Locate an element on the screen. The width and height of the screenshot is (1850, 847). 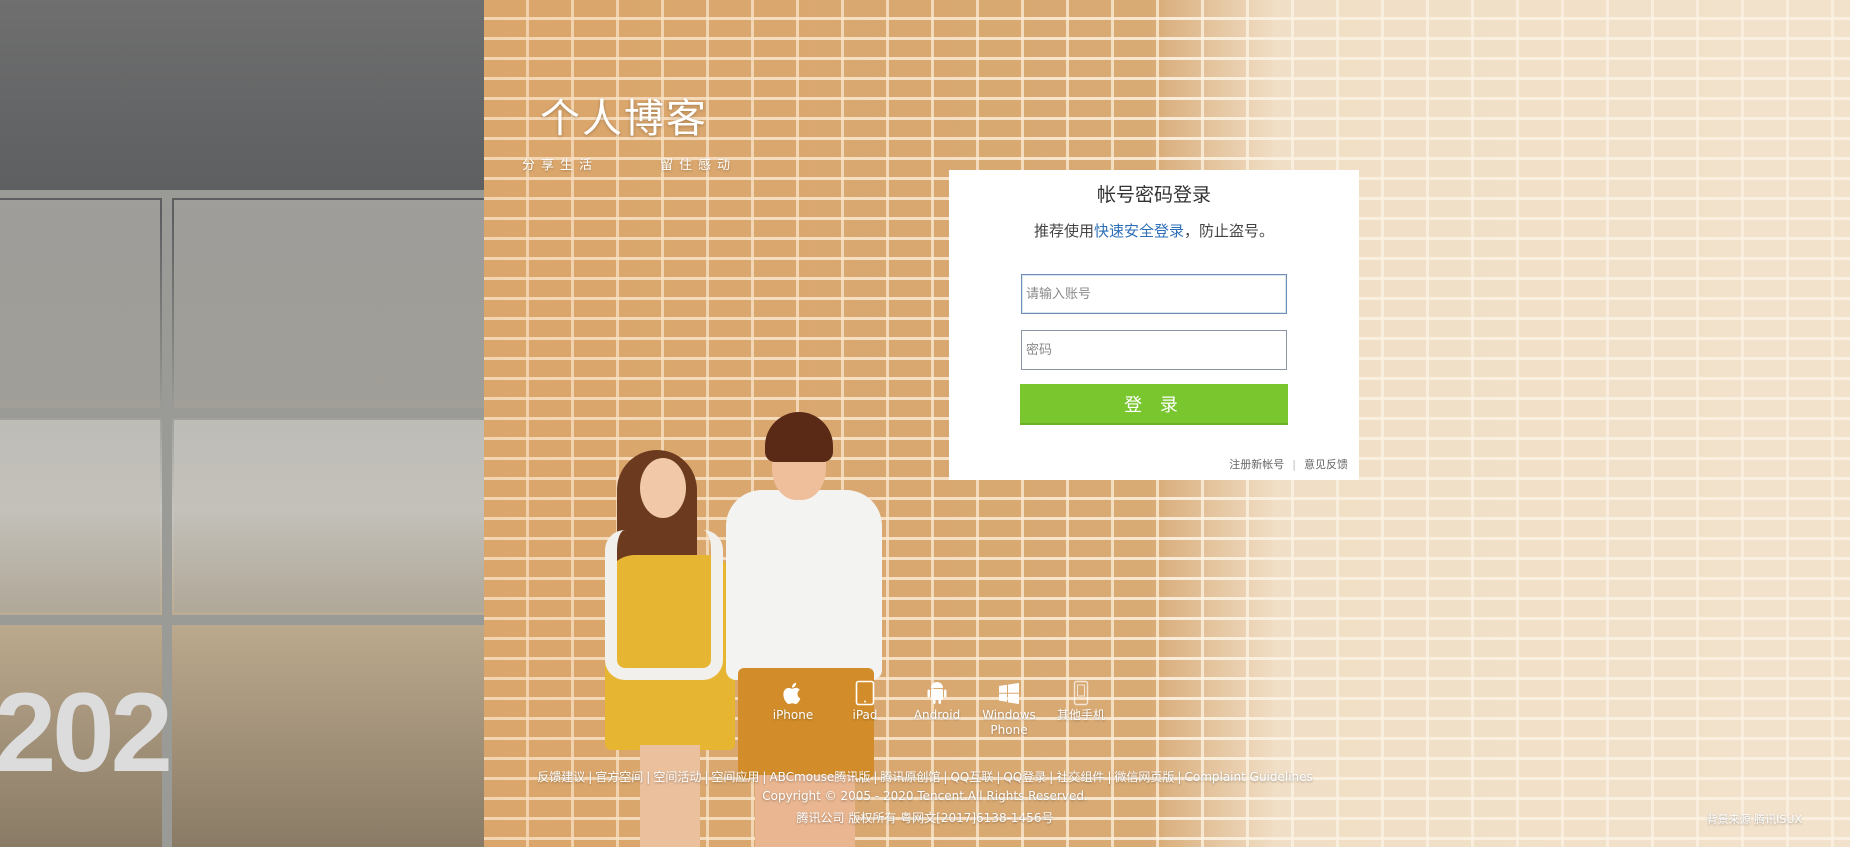
platform-label: Android is located at coordinates (937, 715).